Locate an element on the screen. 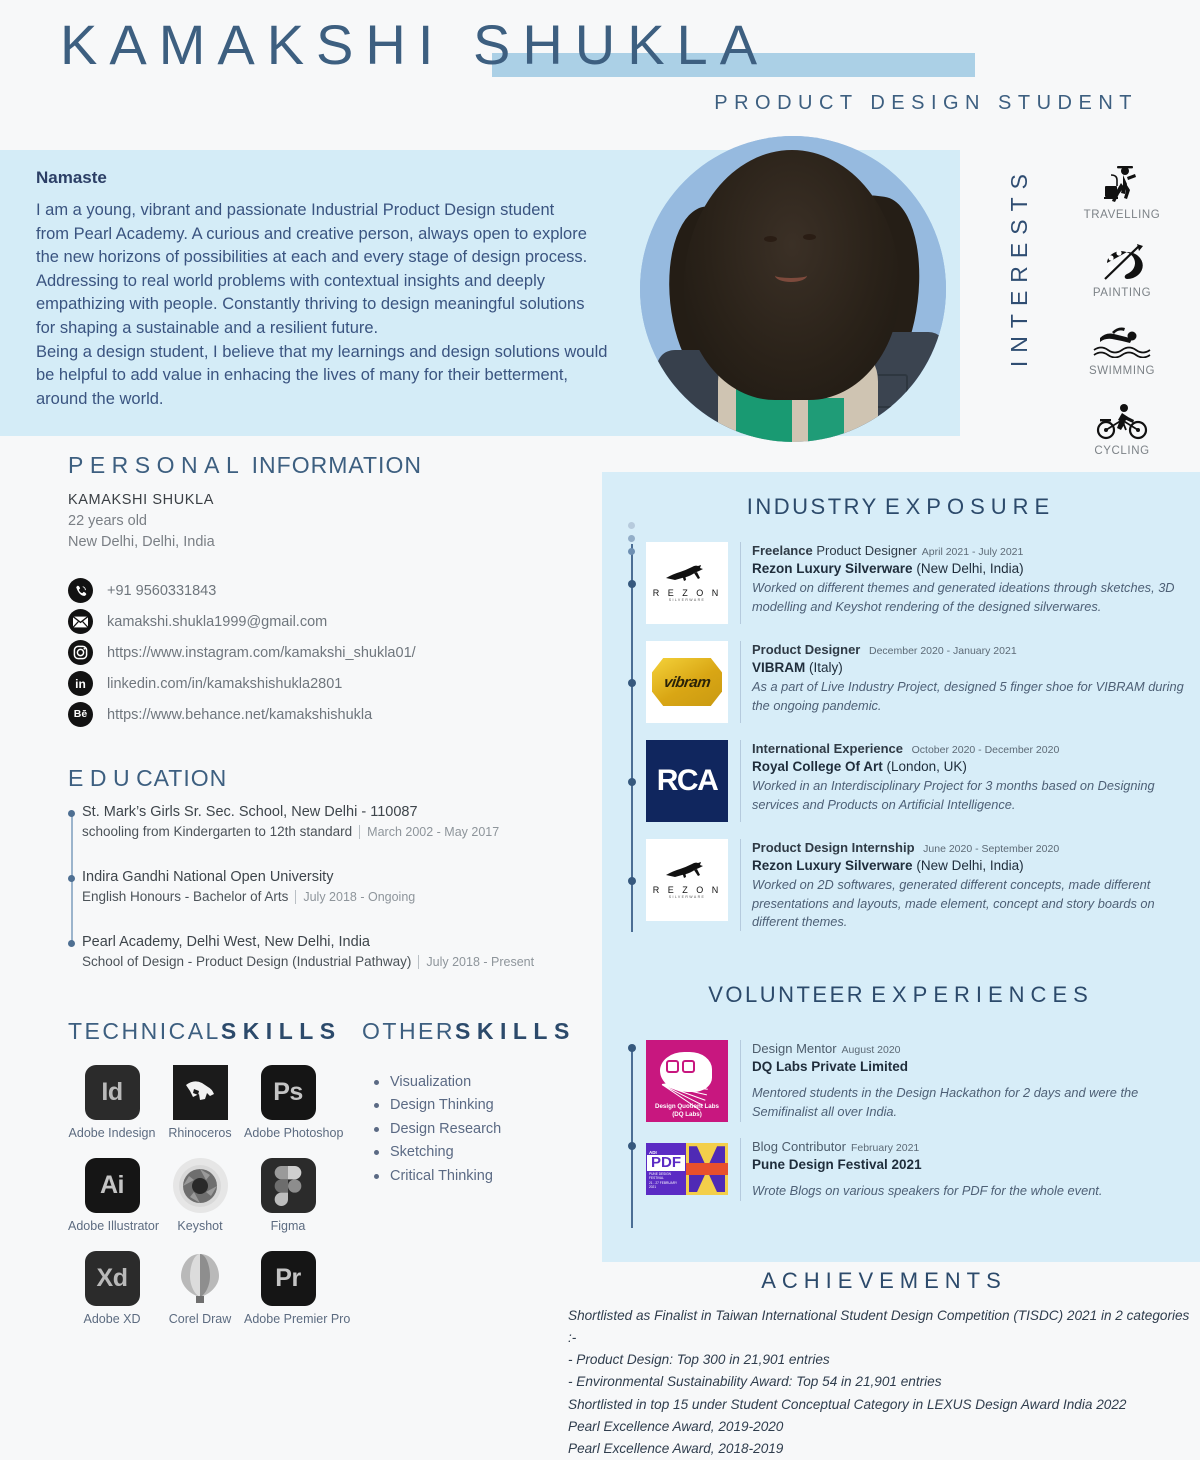 The image size is (1200, 1460). heading-light: OTHER is located at coordinates (408, 1031).